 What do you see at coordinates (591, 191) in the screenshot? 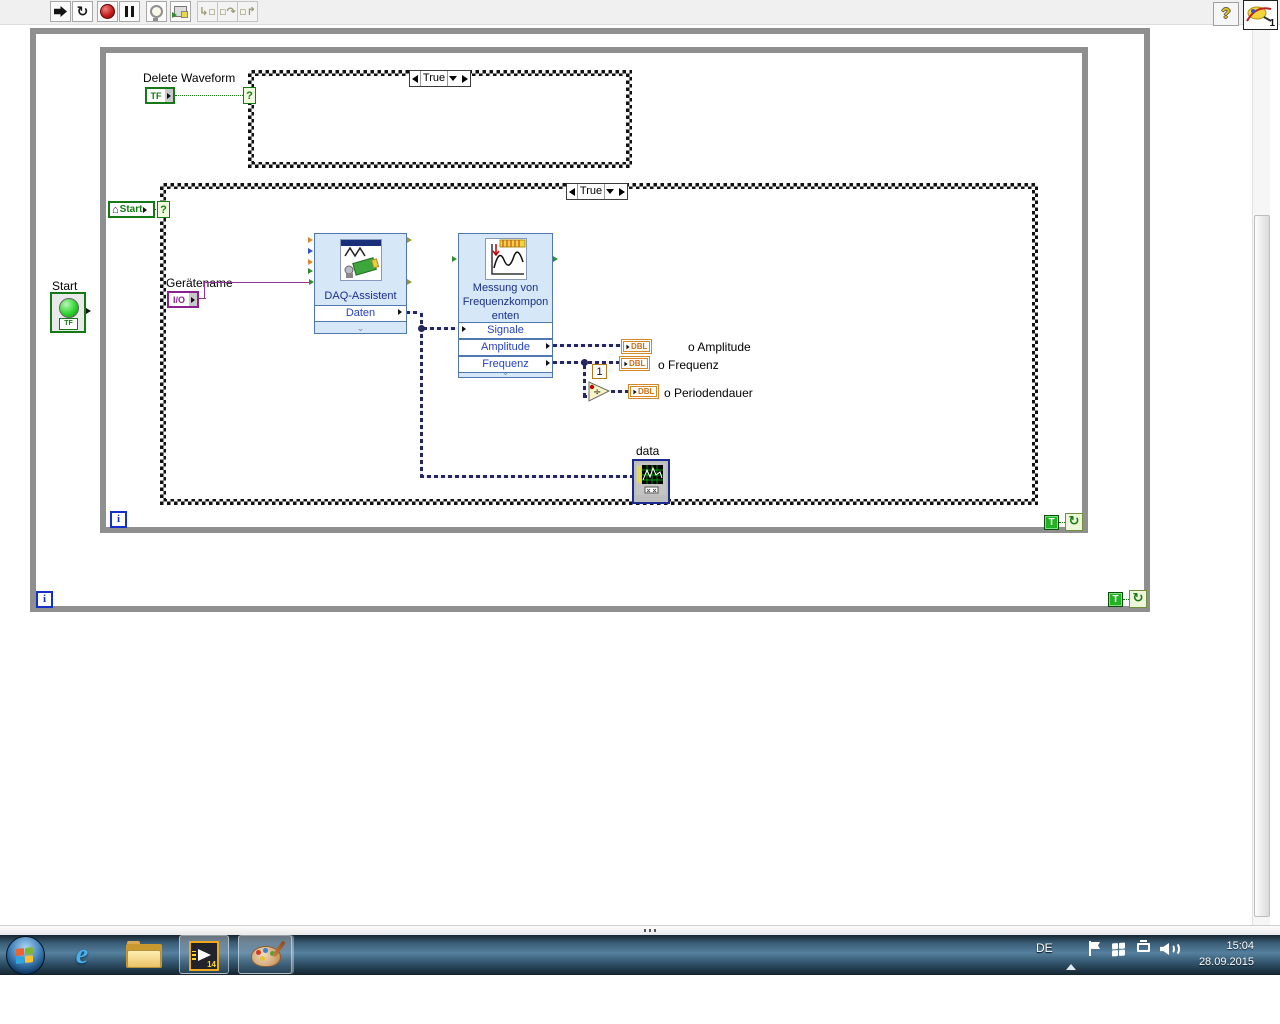
I see `main-case-selector-value: True` at bounding box center [591, 191].